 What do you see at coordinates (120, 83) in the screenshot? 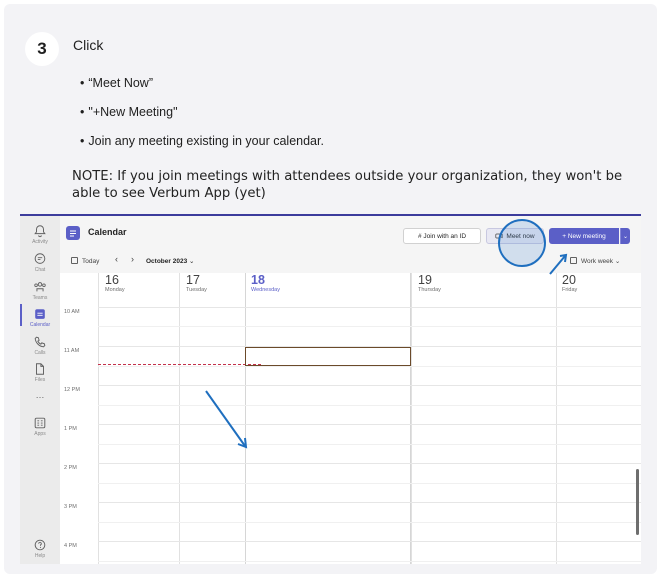
I see `bullet-text: “Meet Now”` at bounding box center [120, 83].